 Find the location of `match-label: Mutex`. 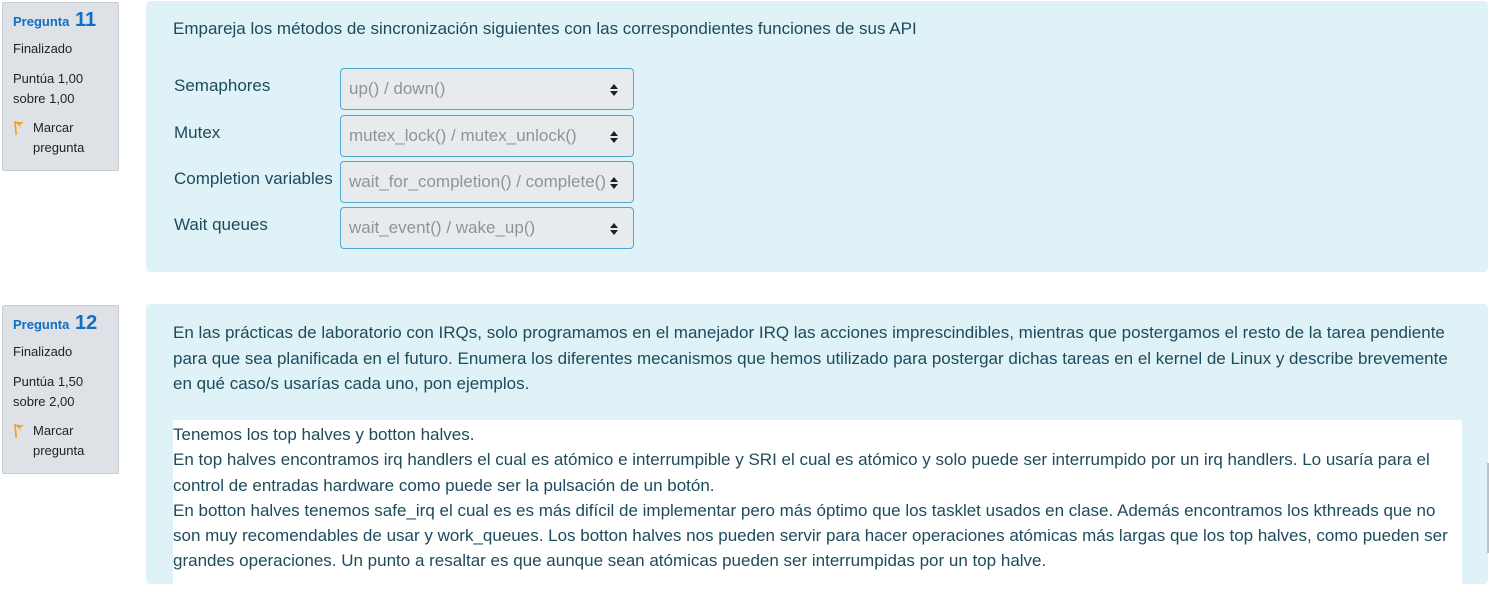

match-label: Mutex is located at coordinates (197, 132).